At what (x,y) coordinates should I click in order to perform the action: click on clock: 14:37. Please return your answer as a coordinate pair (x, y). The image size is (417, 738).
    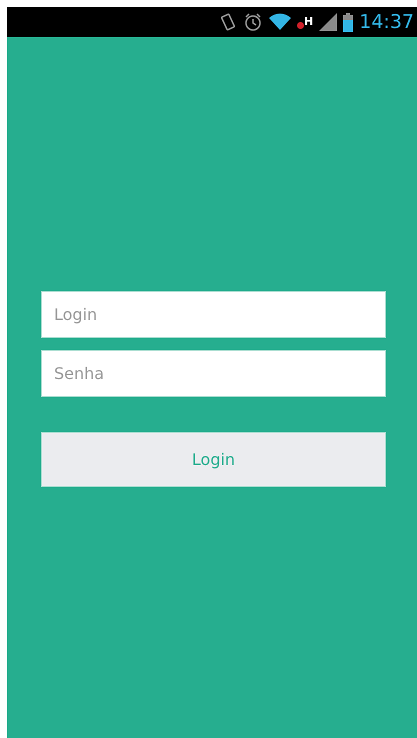
    Looking at the image, I should click on (386, 22).